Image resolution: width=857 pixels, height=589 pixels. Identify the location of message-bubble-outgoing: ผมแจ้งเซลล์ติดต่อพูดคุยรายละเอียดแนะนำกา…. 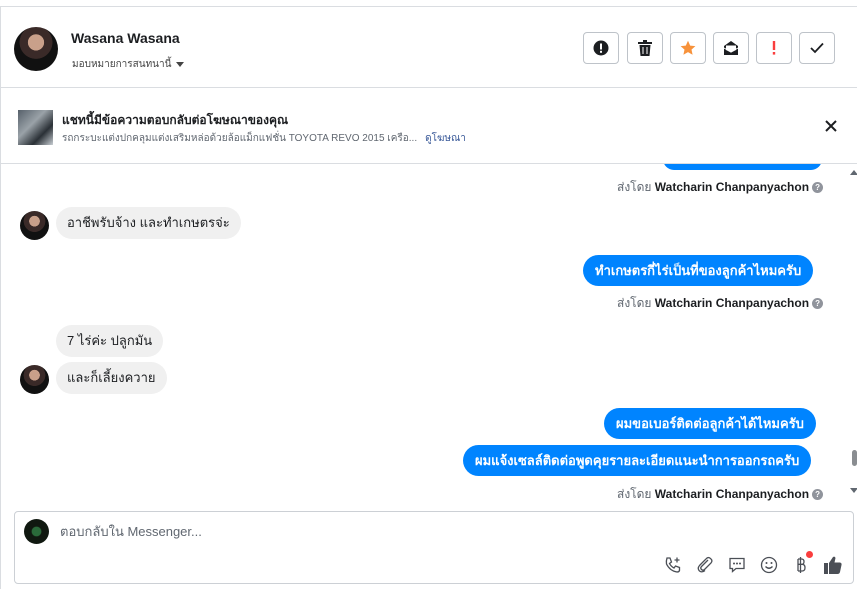
(637, 460).